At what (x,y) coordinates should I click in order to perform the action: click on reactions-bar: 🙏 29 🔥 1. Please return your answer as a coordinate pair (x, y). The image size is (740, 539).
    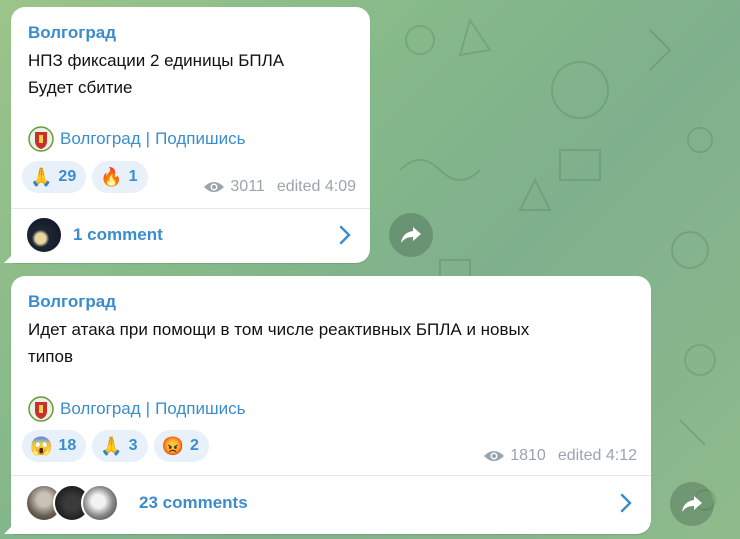
    Looking at the image, I should click on (85, 177).